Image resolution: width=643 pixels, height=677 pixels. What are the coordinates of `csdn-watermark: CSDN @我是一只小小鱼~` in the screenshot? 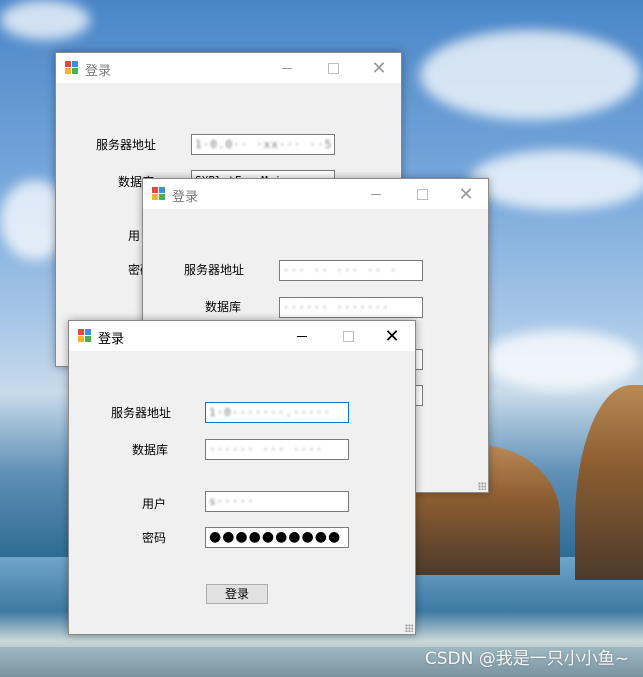 It's located at (526, 659).